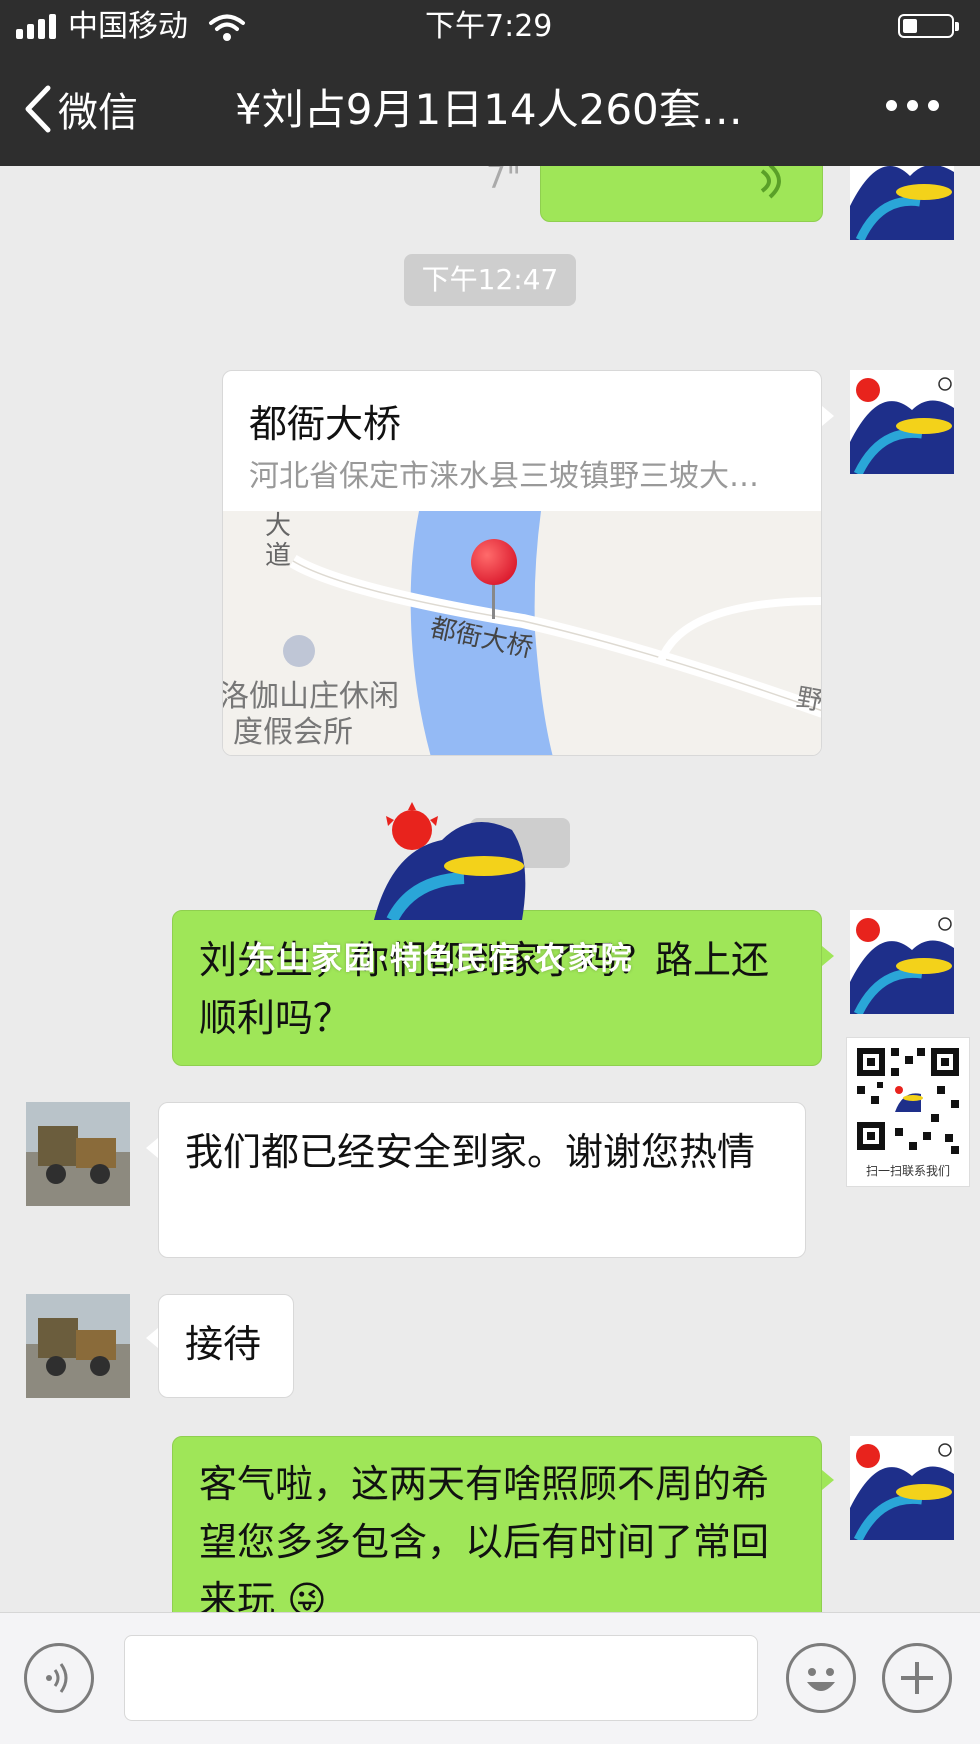 This screenshot has height=1744, width=980. I want to click on voice-icon, so click(57, 1678).